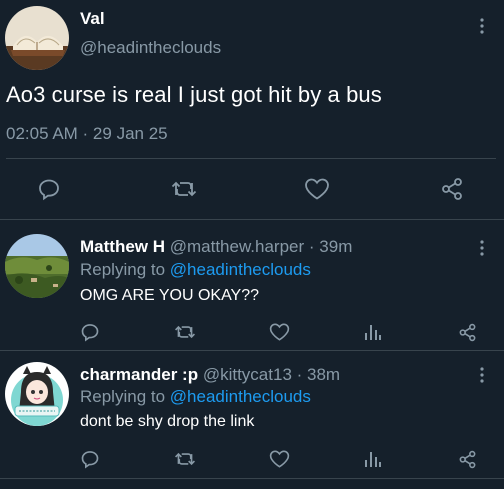 The height and width of the screenshot is (489, 504). I want to click on reply-header: charmander :p @kittycat13 · 38m, so click(210, 375).